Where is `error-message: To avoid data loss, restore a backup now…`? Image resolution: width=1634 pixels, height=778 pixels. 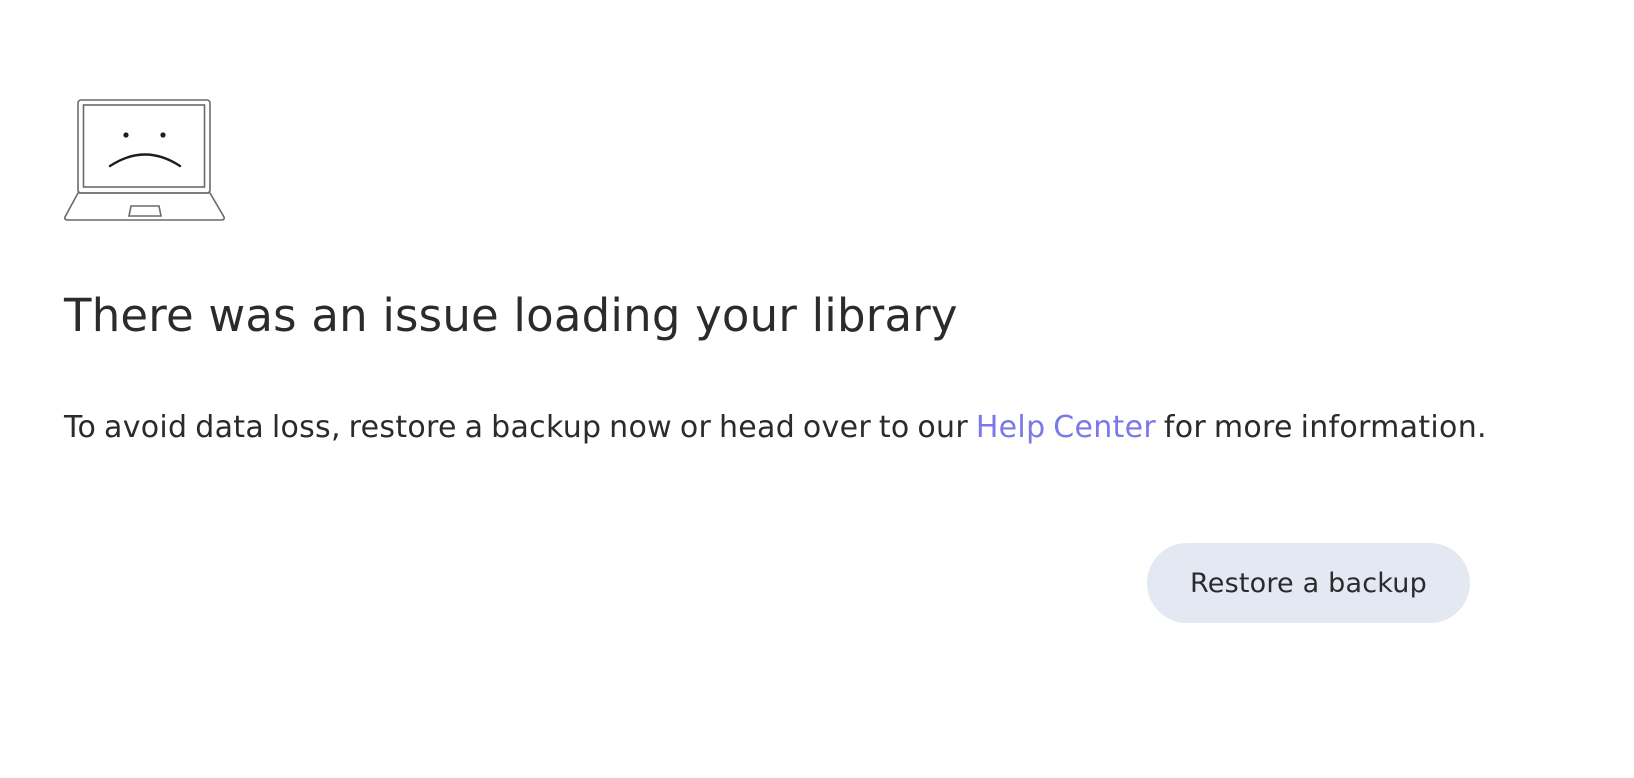 error-message: To avoid data loss, restore a backup now… is located at coordinates (775, 428).